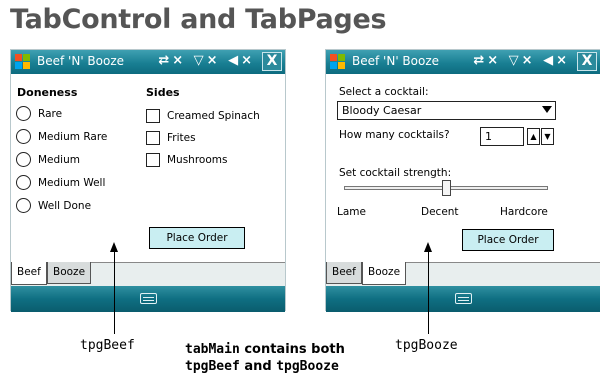 The image size is (600, 380). What do you see at coordinates (107, 345) in the screenshot?
I see `callout-tpgbeef: tpgBeef` at bounding box center [107, 345].